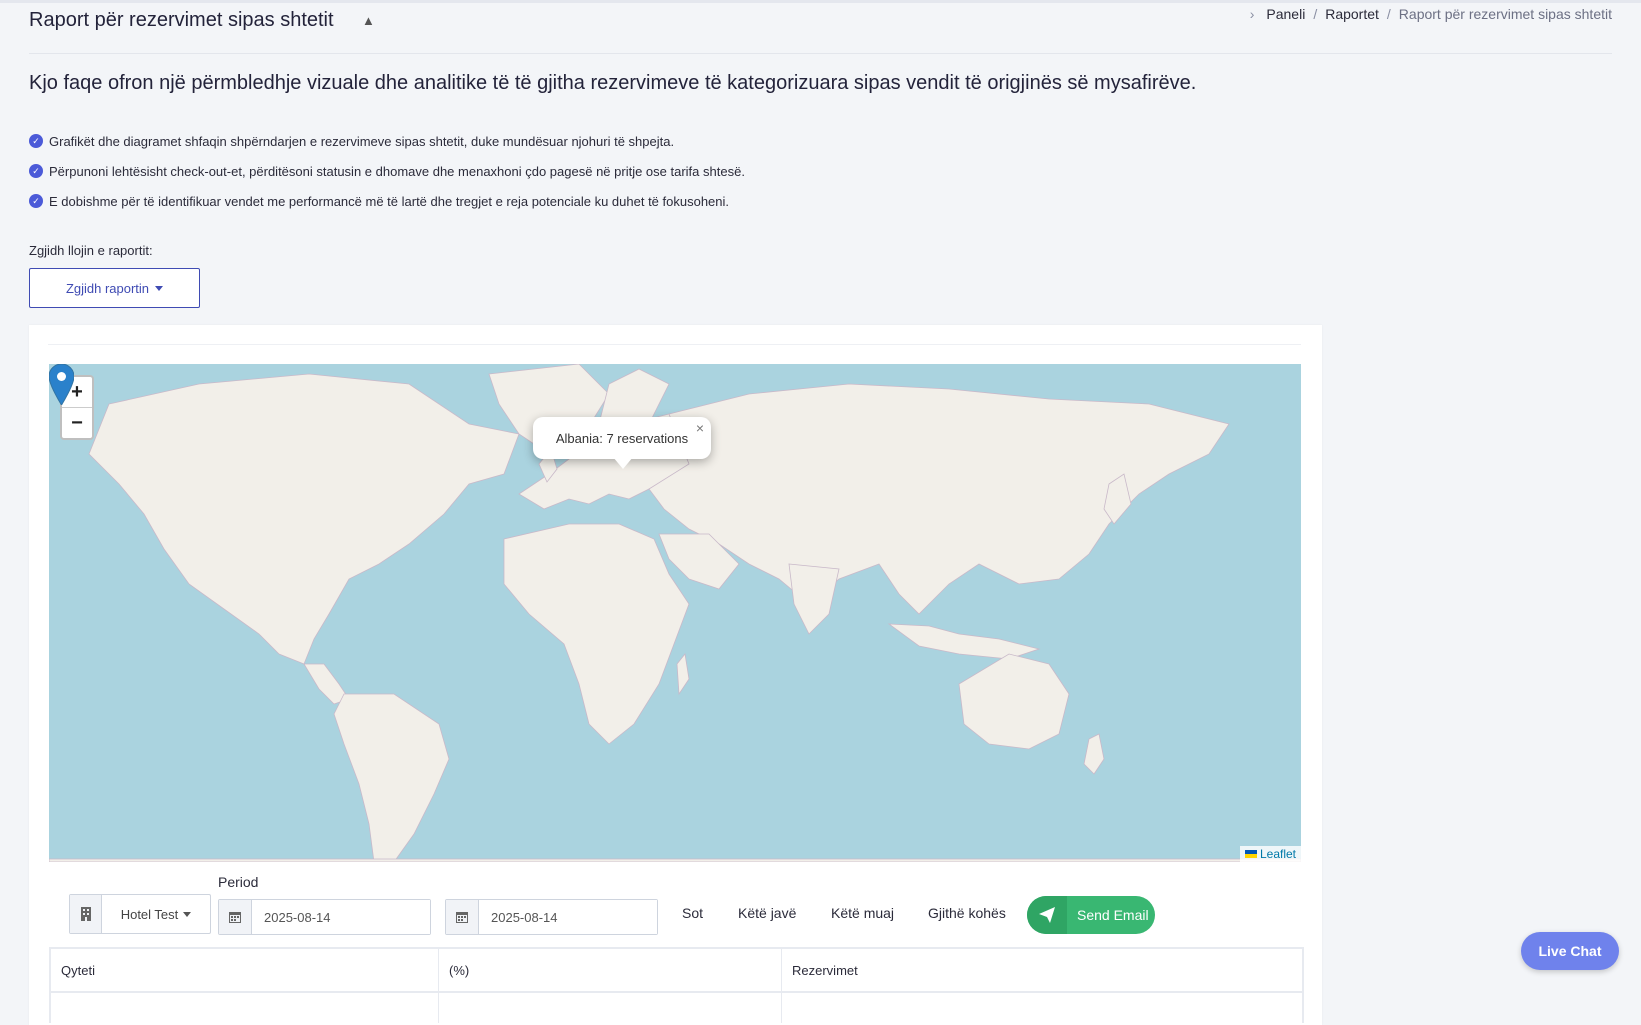 This screenshot has width=1641, height=1025. Describe the element at coordinates (1250, 854) in the screenshot. I see `ukraine-flag-icon` at that location.